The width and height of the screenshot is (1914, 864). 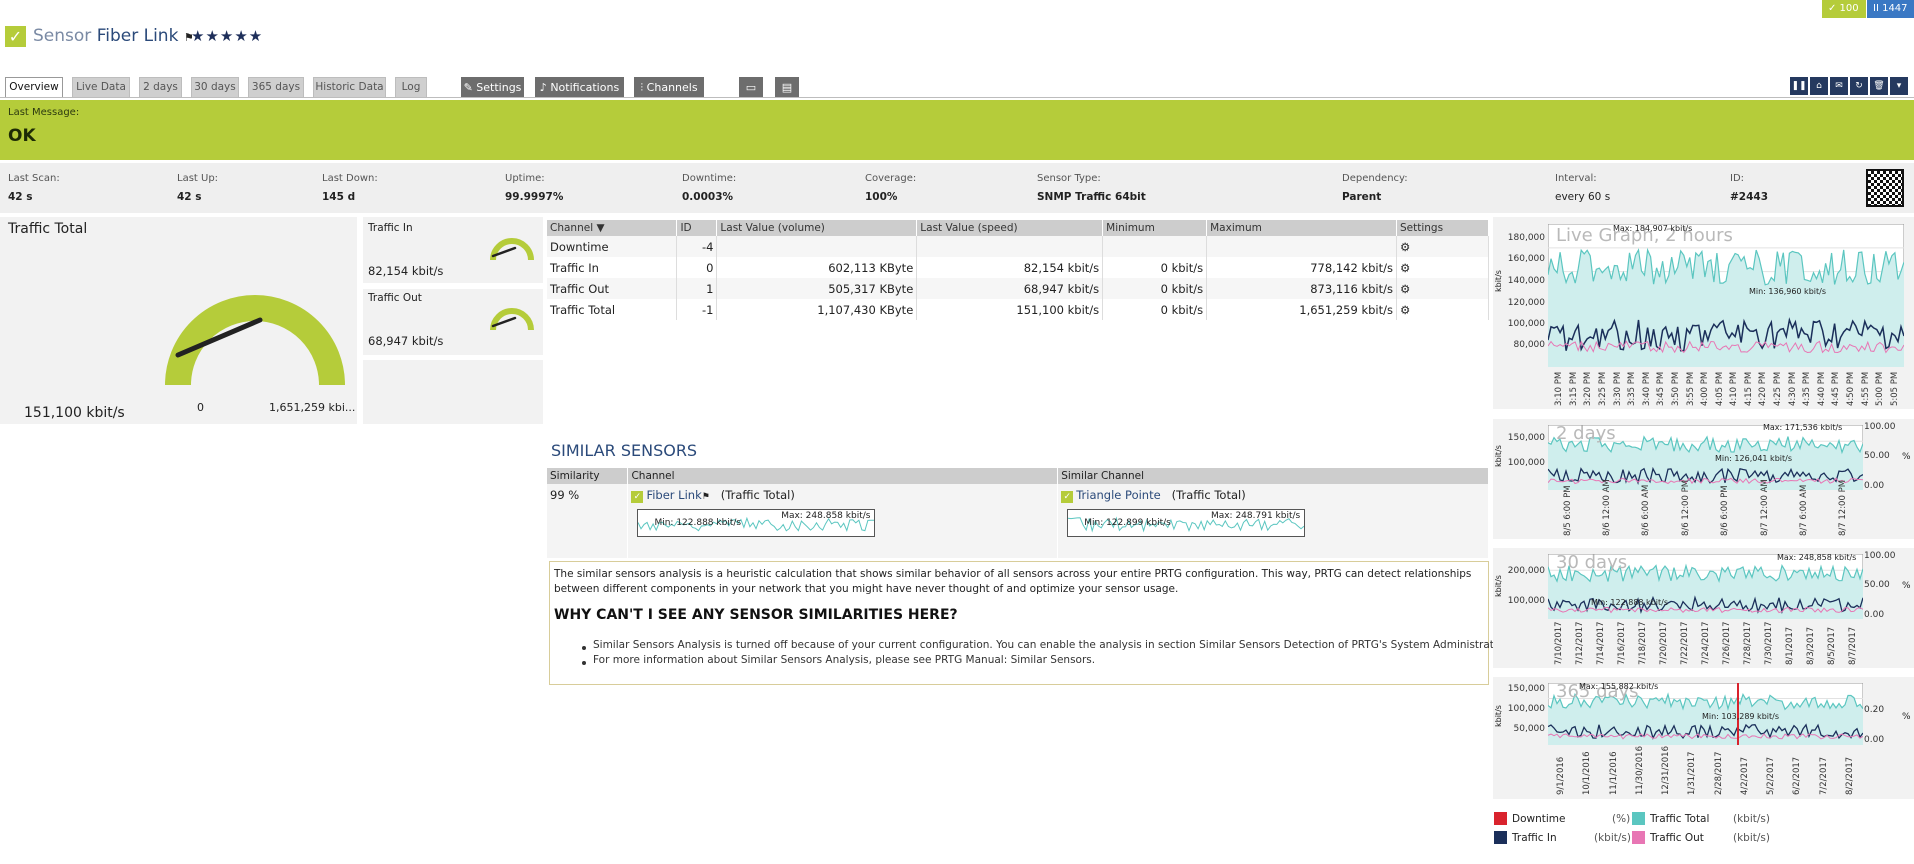 What do you see at coordinates (492, 87) in the screenshot?
I see `settings-button: ✎ Settings` at bounding box center [492, 87].